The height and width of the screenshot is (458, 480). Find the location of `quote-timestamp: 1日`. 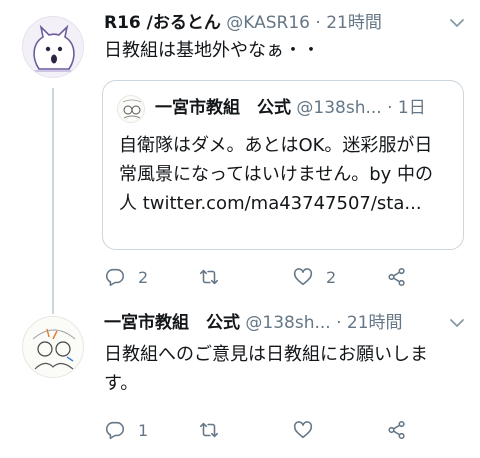

quote-timestamp: 1日 is located at coordinates (411, 108).